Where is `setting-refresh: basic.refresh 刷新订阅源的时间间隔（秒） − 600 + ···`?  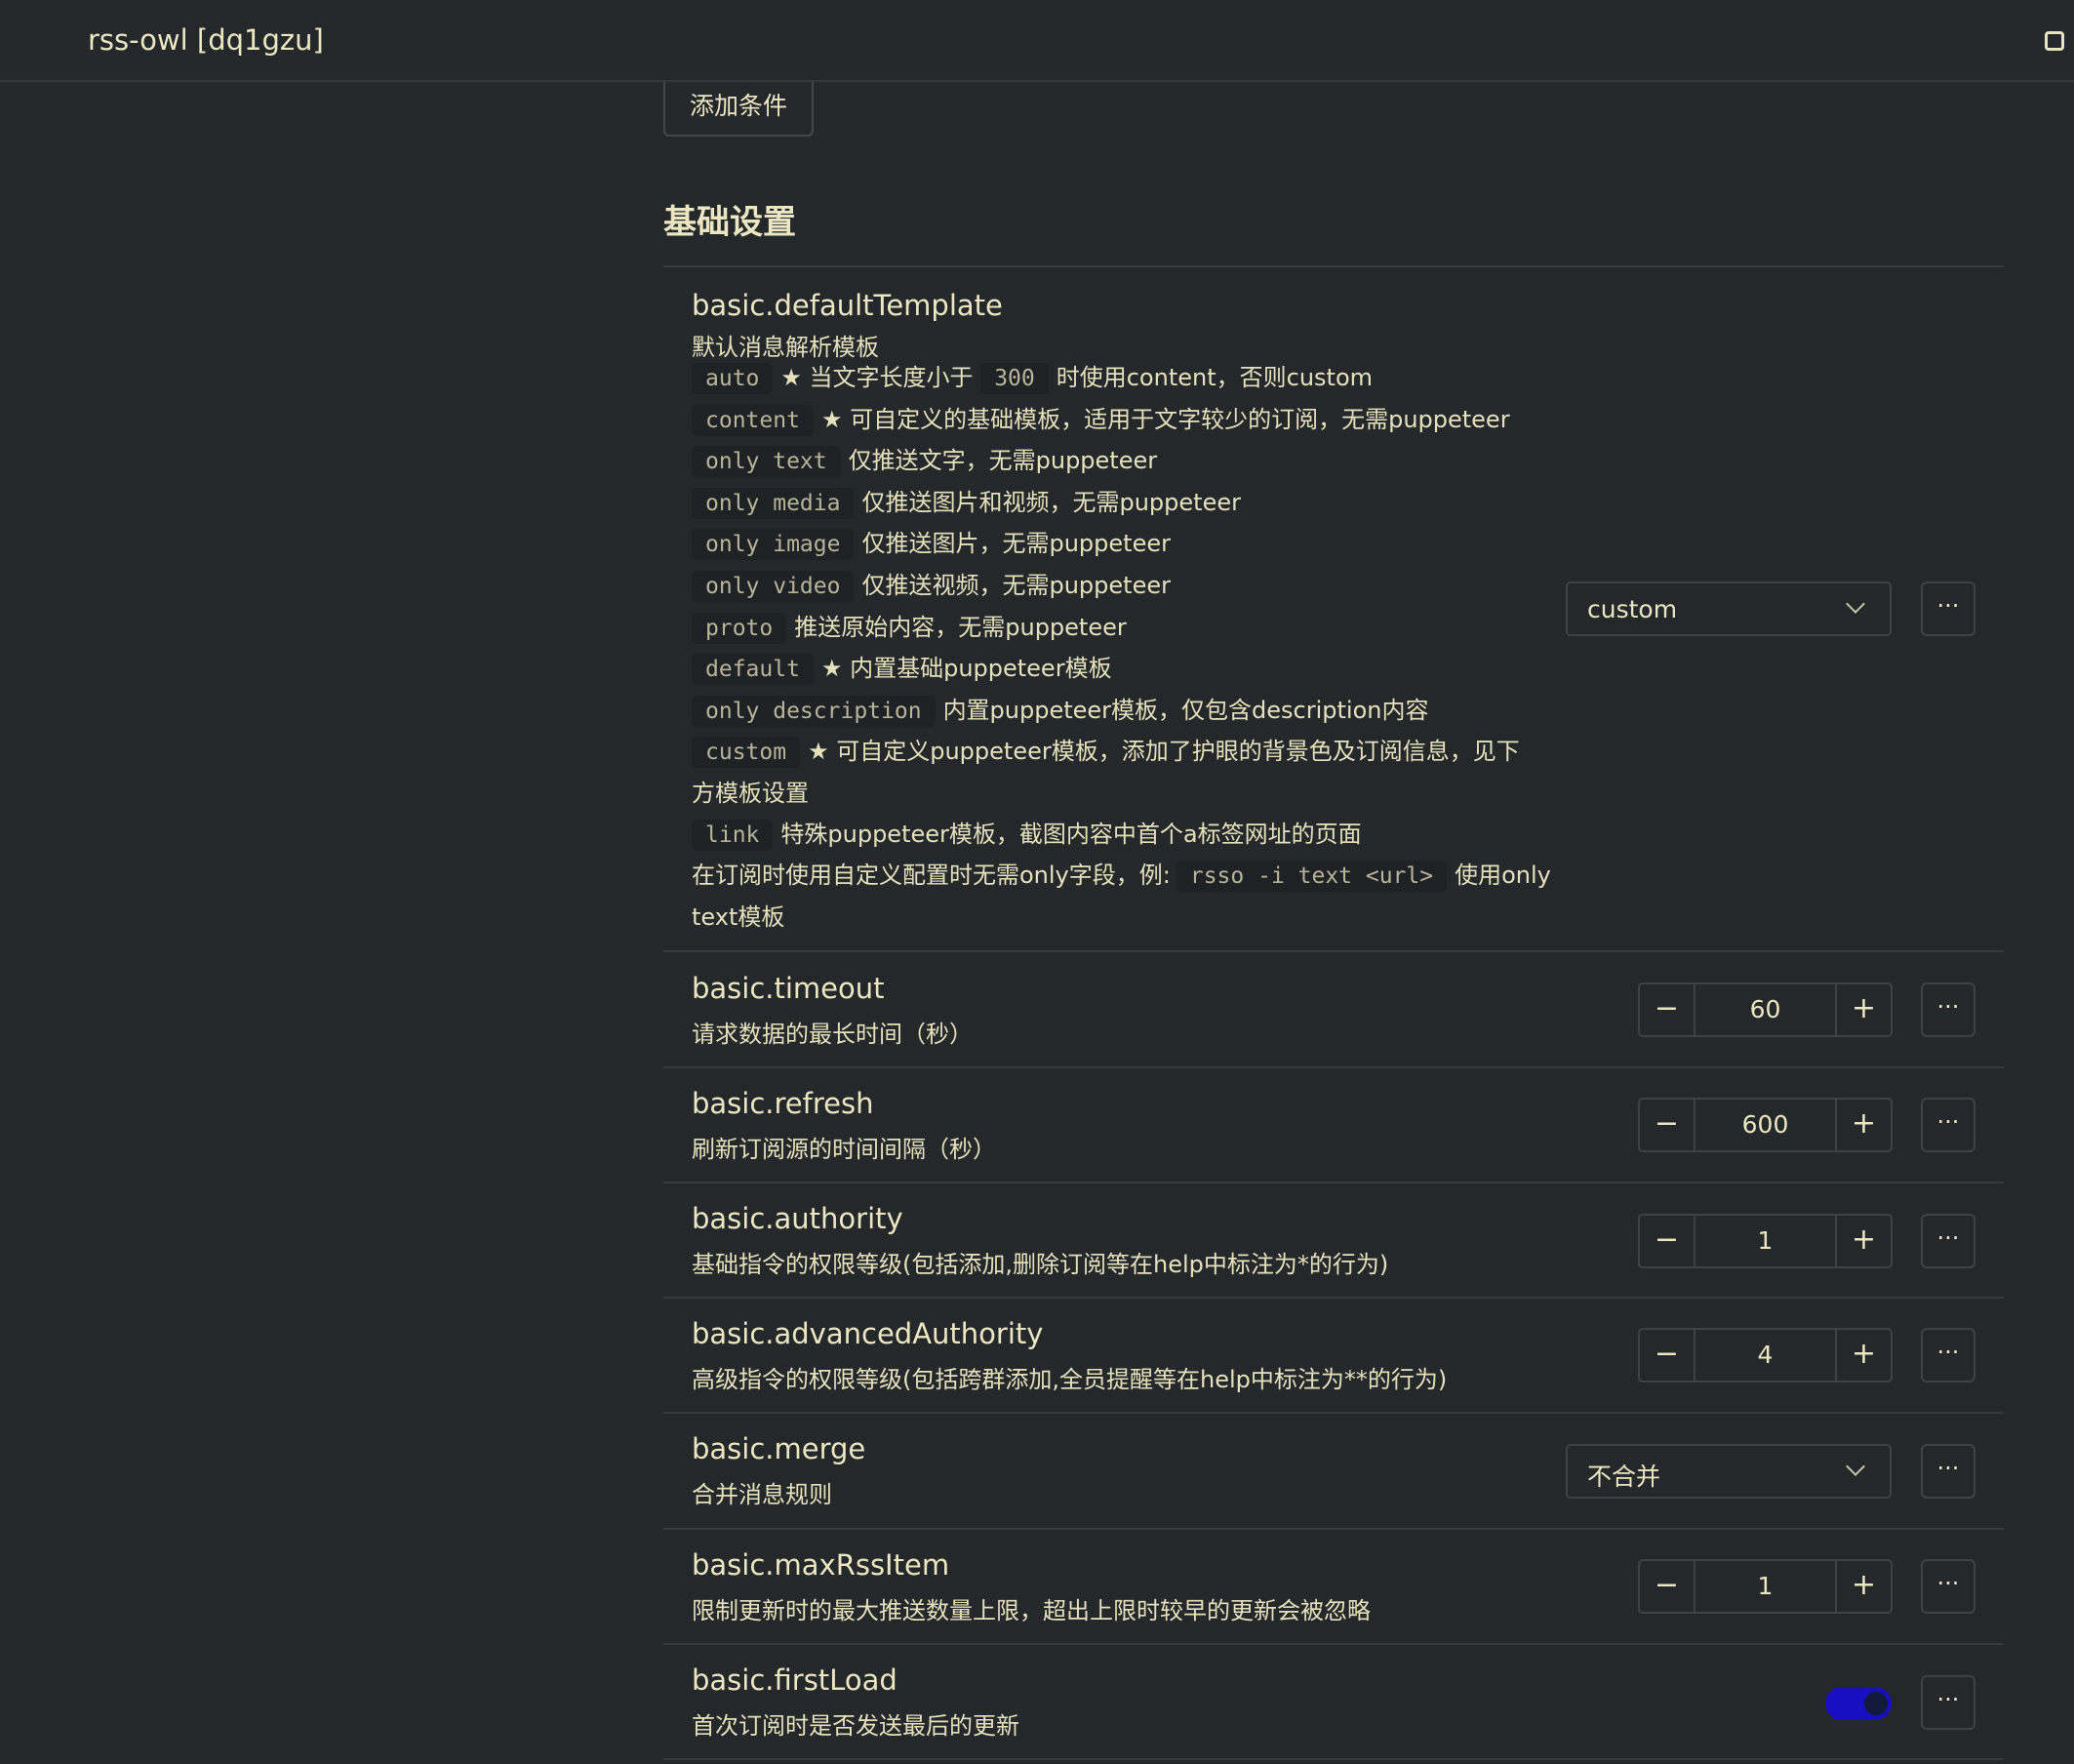
setting-refresh: basic.refresh 刷新订阅源的时间间隔（秒） − 600 + ··· is located at coordinates (1333, 1124).